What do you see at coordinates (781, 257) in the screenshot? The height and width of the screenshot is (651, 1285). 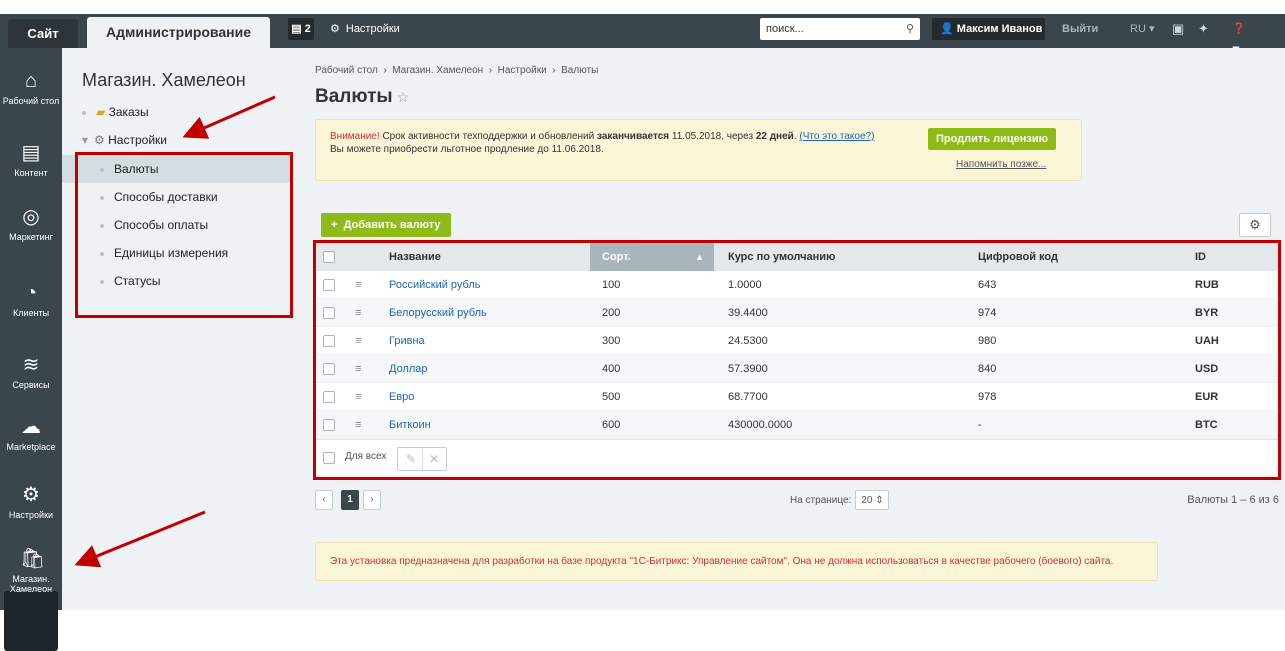 I see `col-rate: Курс по умолчанию` at bounding box center [781, 257].